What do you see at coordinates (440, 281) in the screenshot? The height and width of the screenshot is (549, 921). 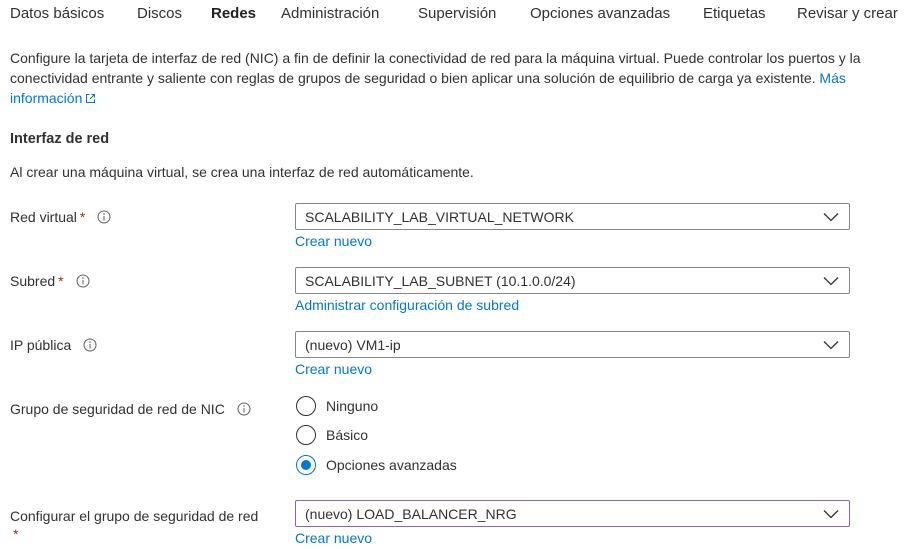 I see `subnet-value: SCALABILITY_LAB_SUBNET (10.1.0.0/24)` at bounding box center [440, 281].